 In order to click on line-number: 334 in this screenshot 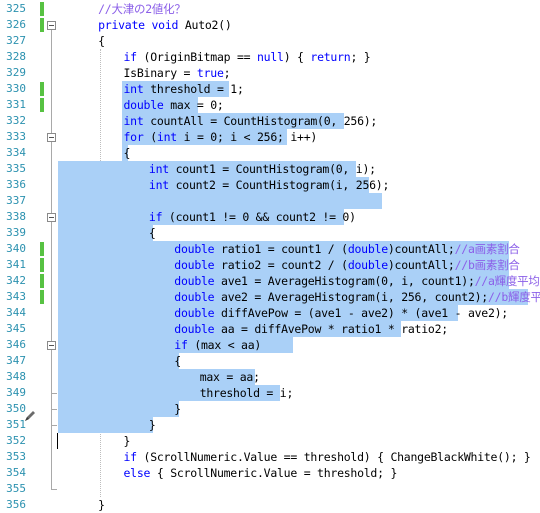, I will do `click(16, 152)`.